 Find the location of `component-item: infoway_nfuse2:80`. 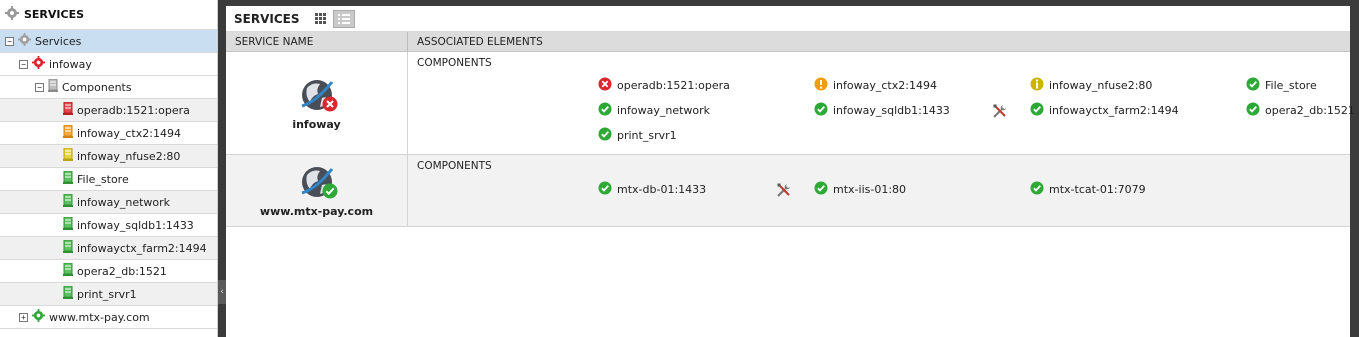

component-item: infoway_nfuse2:80 is located at coordinates (1091, 85).